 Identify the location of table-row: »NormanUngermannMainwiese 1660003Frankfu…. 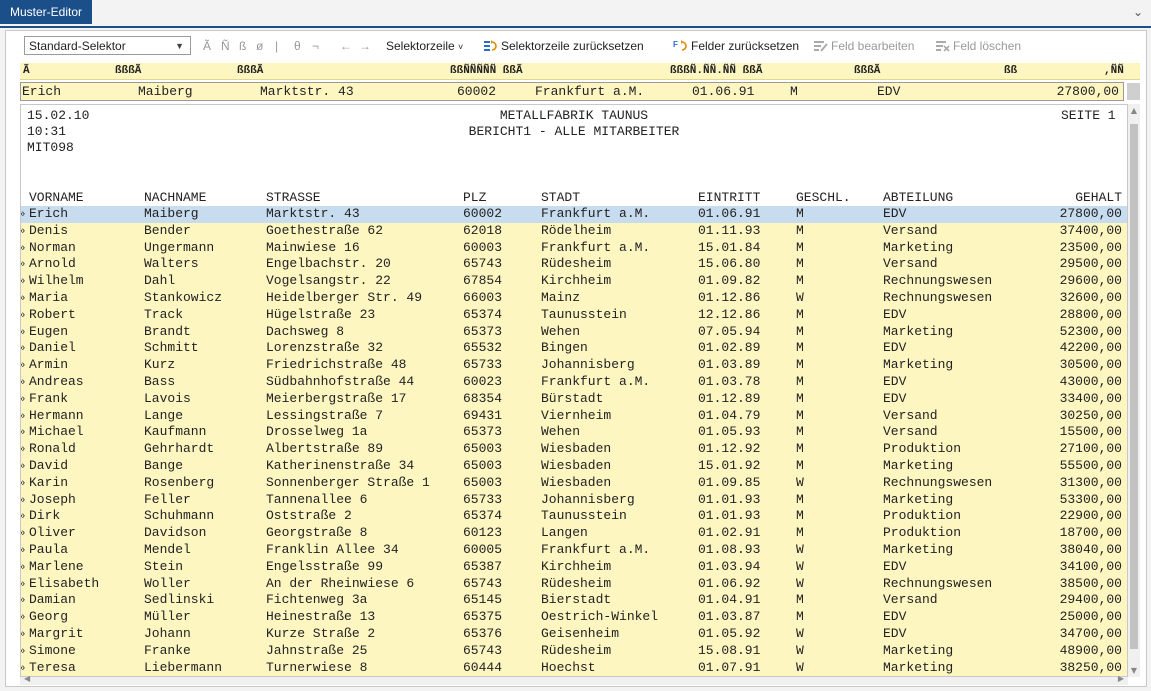
(574, 248).